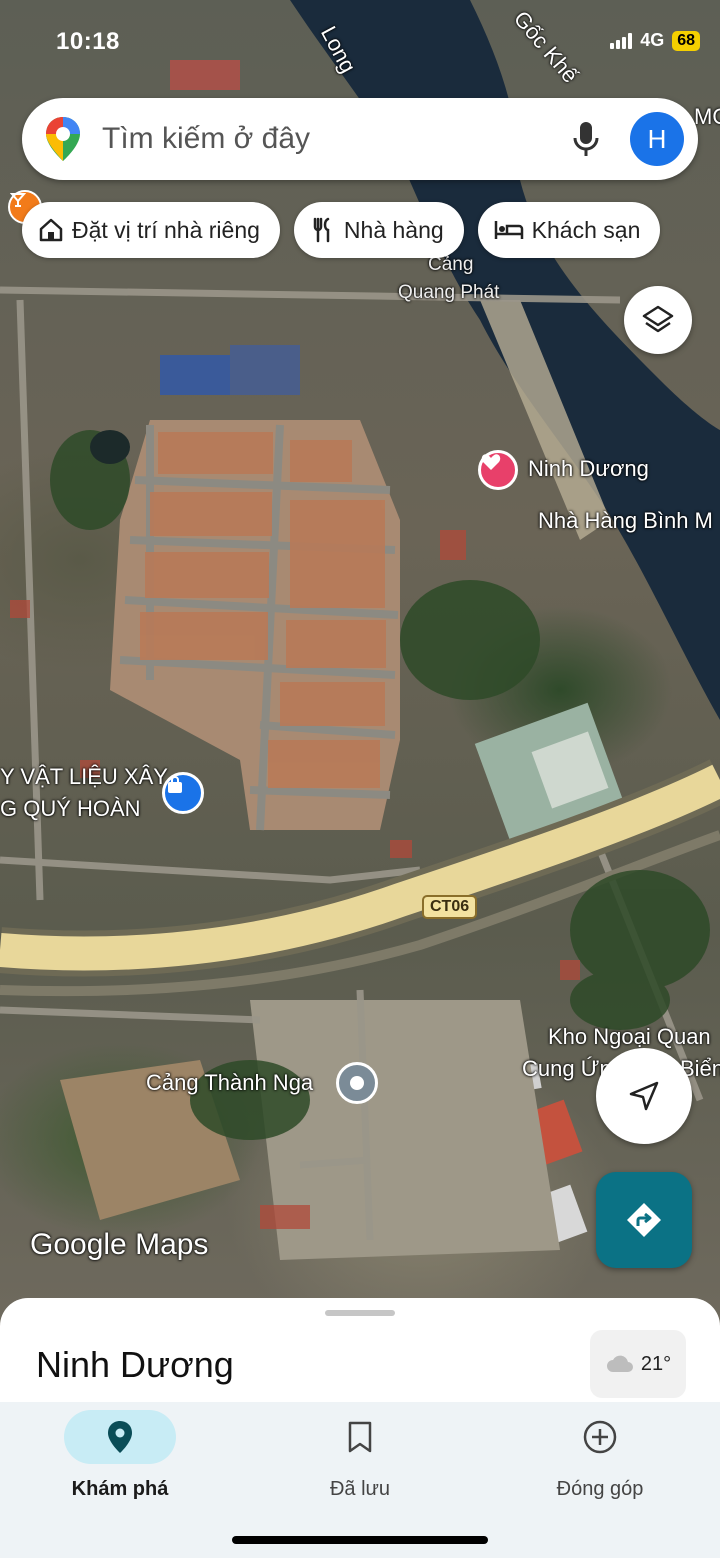  I want to click on layers-button, so click(658, 320).